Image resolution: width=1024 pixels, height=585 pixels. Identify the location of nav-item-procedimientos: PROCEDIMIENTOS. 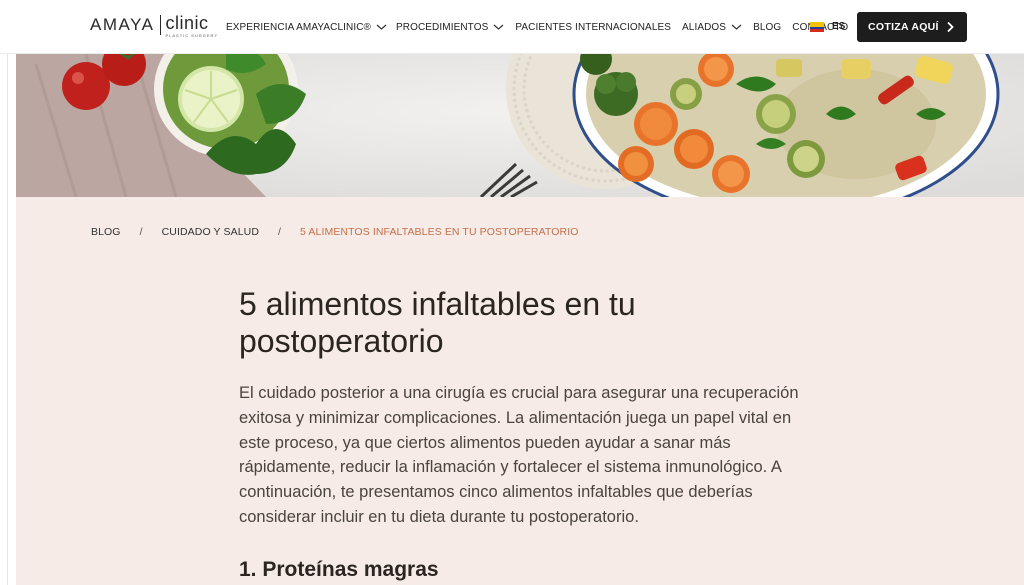
(450, 27).